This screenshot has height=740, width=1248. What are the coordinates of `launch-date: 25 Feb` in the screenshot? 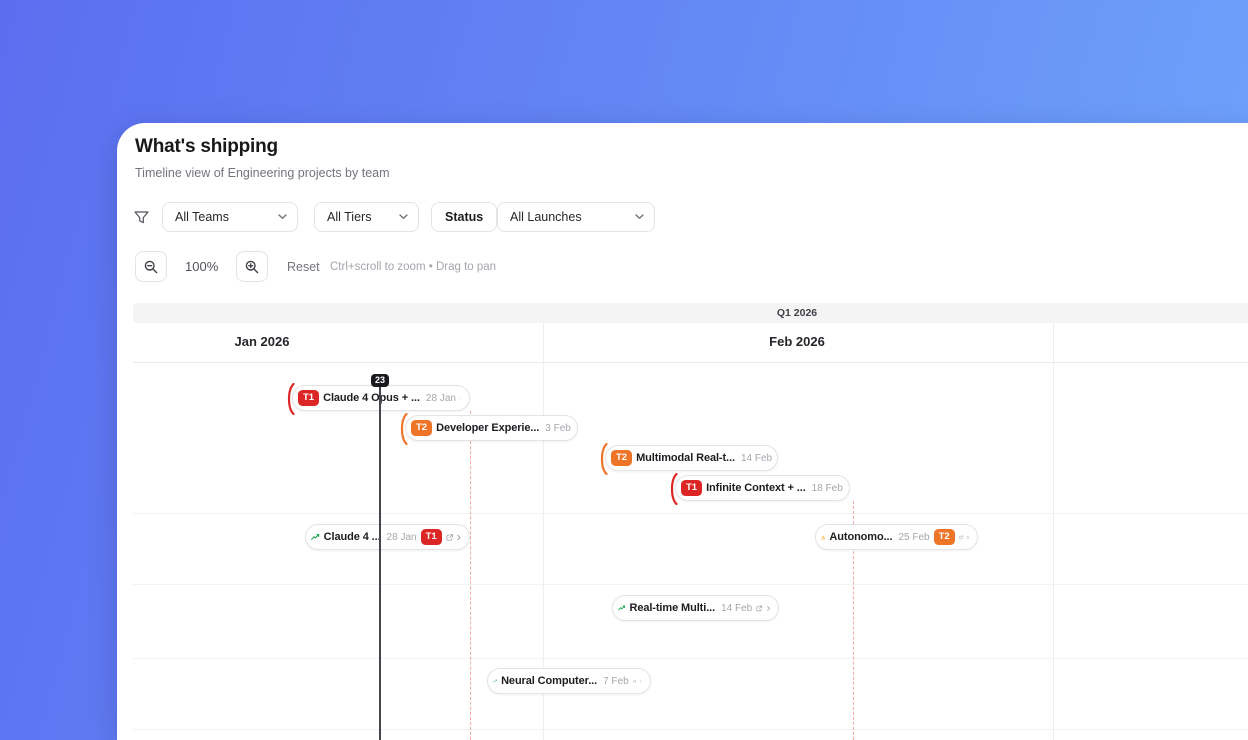 It's located at (914, 537).